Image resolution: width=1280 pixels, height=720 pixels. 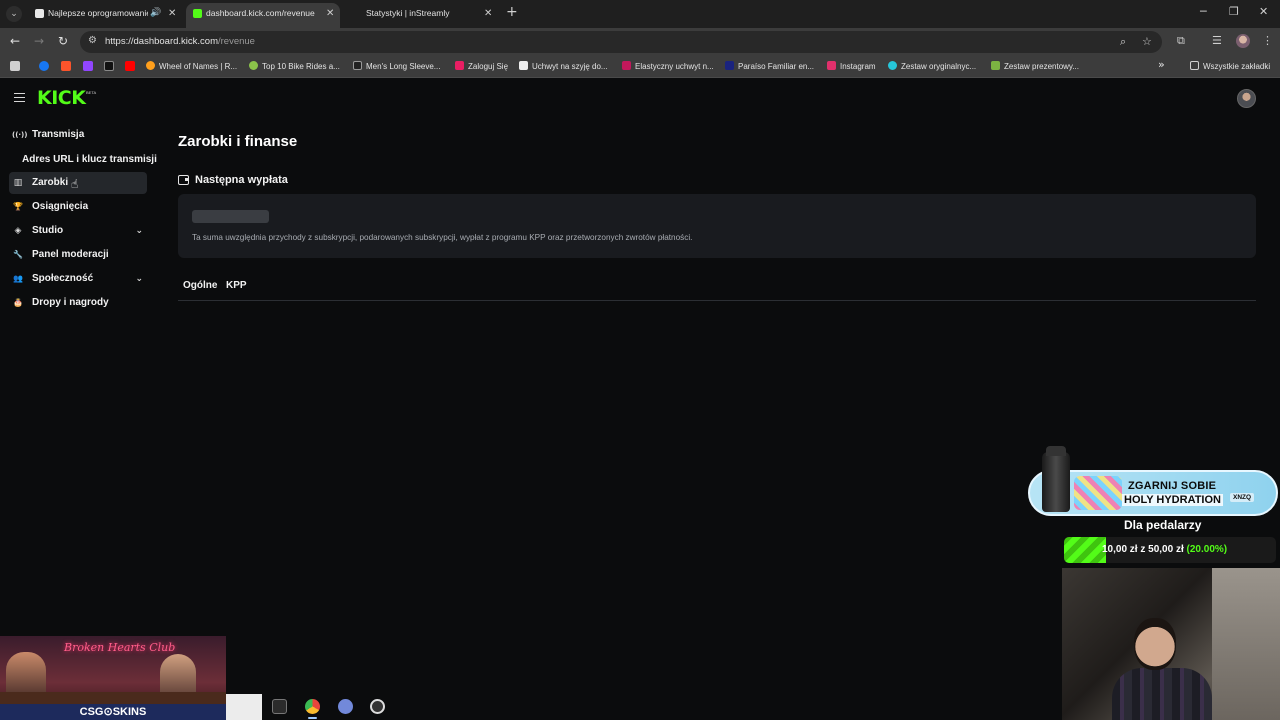 What do you see at coordinates (120, 647) in the screenshot?
I see `sponsor-neon-sign: Broken Hearts Club` at bounding box center [120, 647].